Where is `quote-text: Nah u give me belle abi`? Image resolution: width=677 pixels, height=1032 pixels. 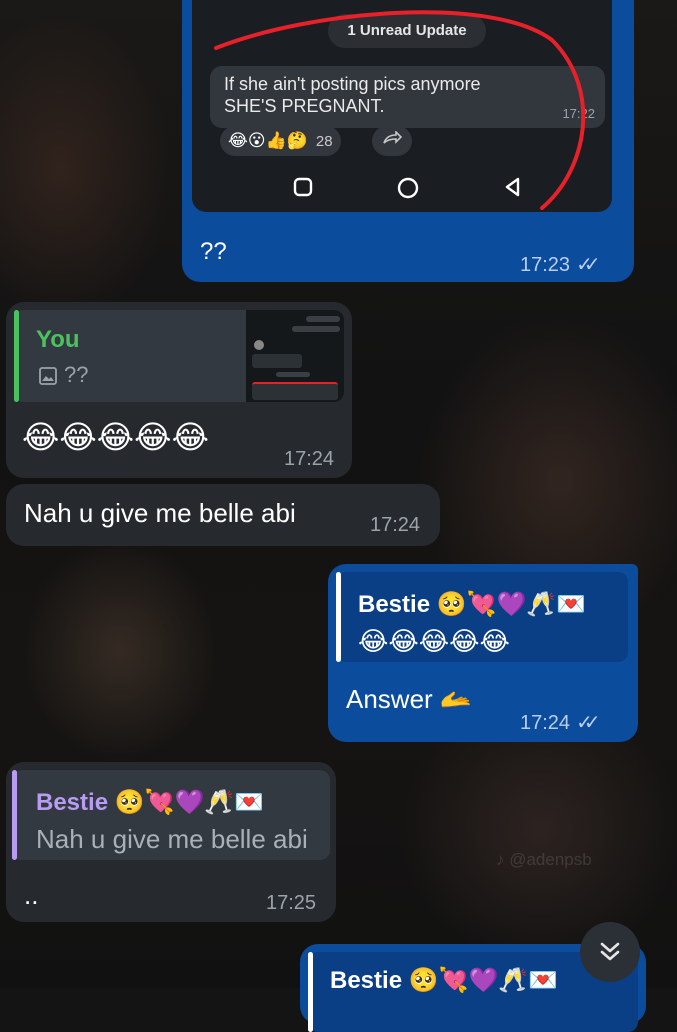
quote-text: Nah u give me belle abi is located at coordinates (172, 839).